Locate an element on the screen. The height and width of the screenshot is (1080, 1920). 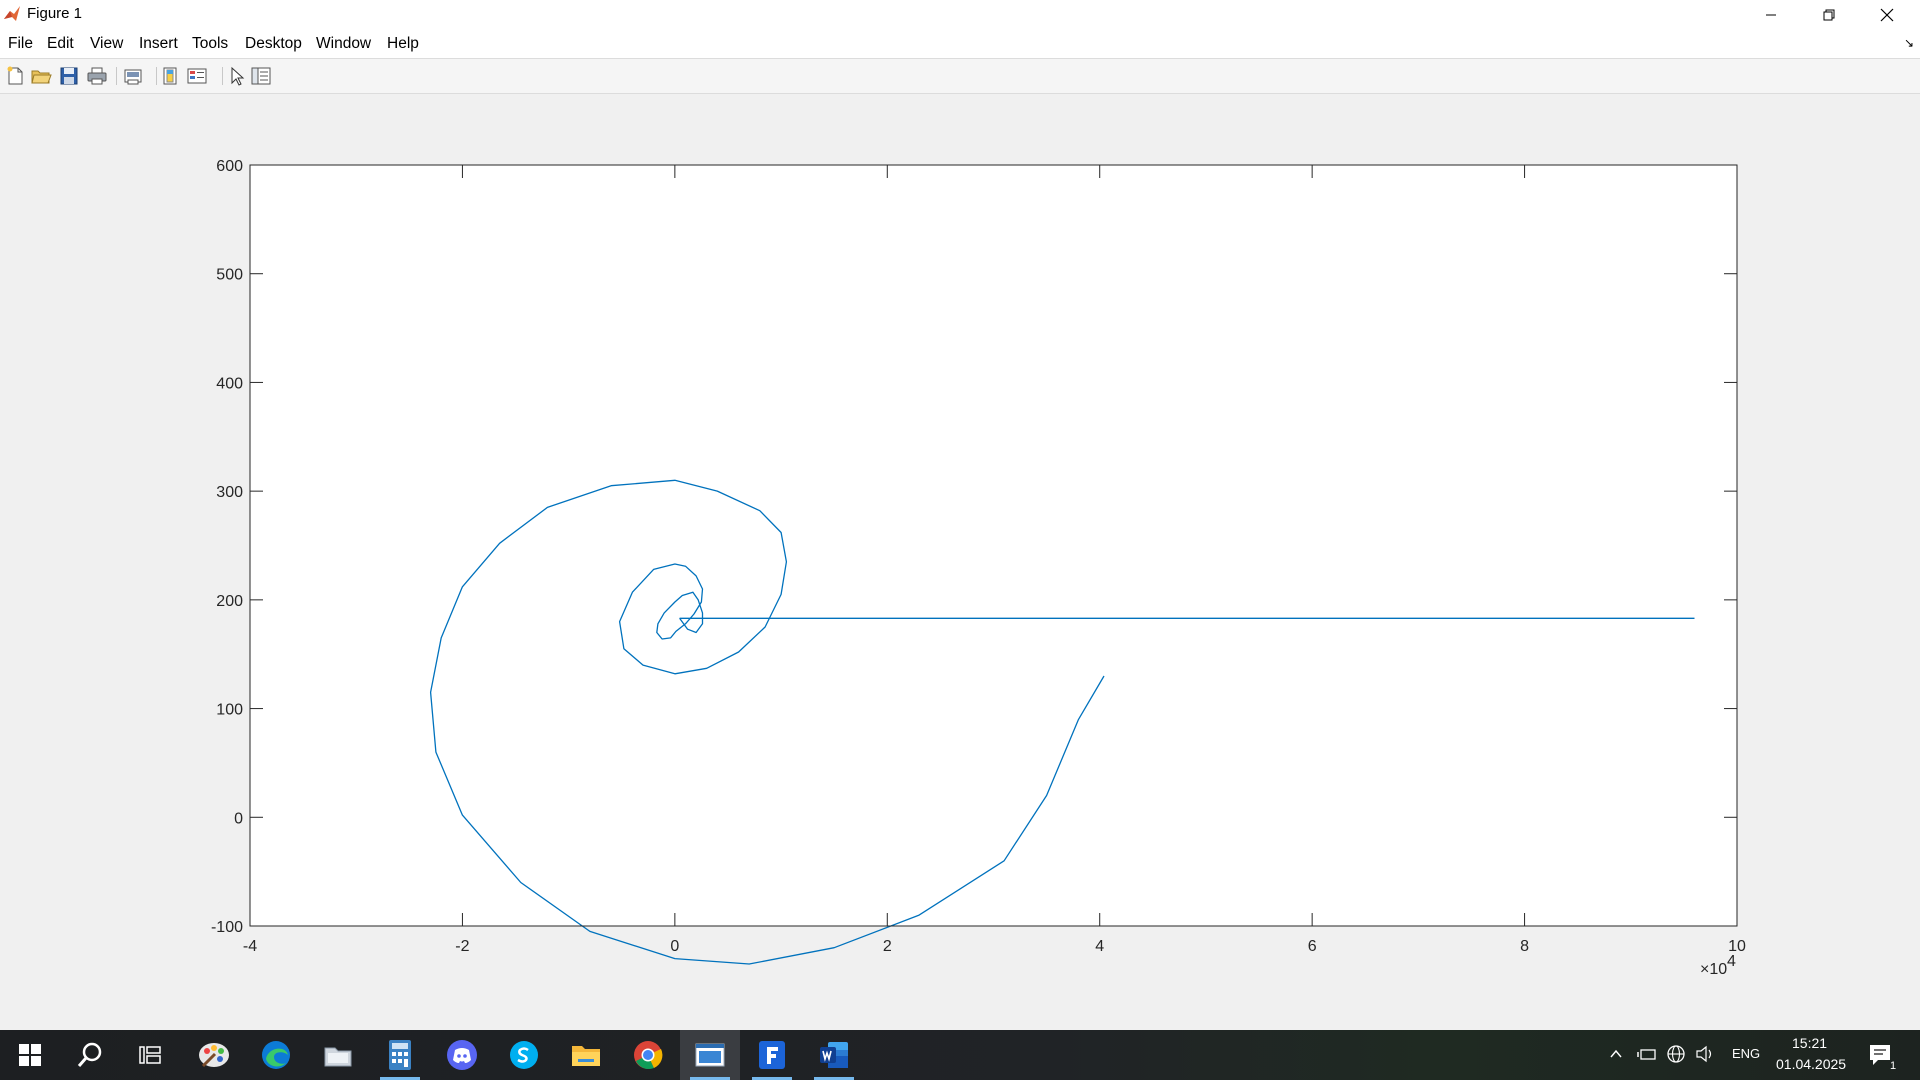
matlab-figure-icon is located at coordinates (710, 1055).